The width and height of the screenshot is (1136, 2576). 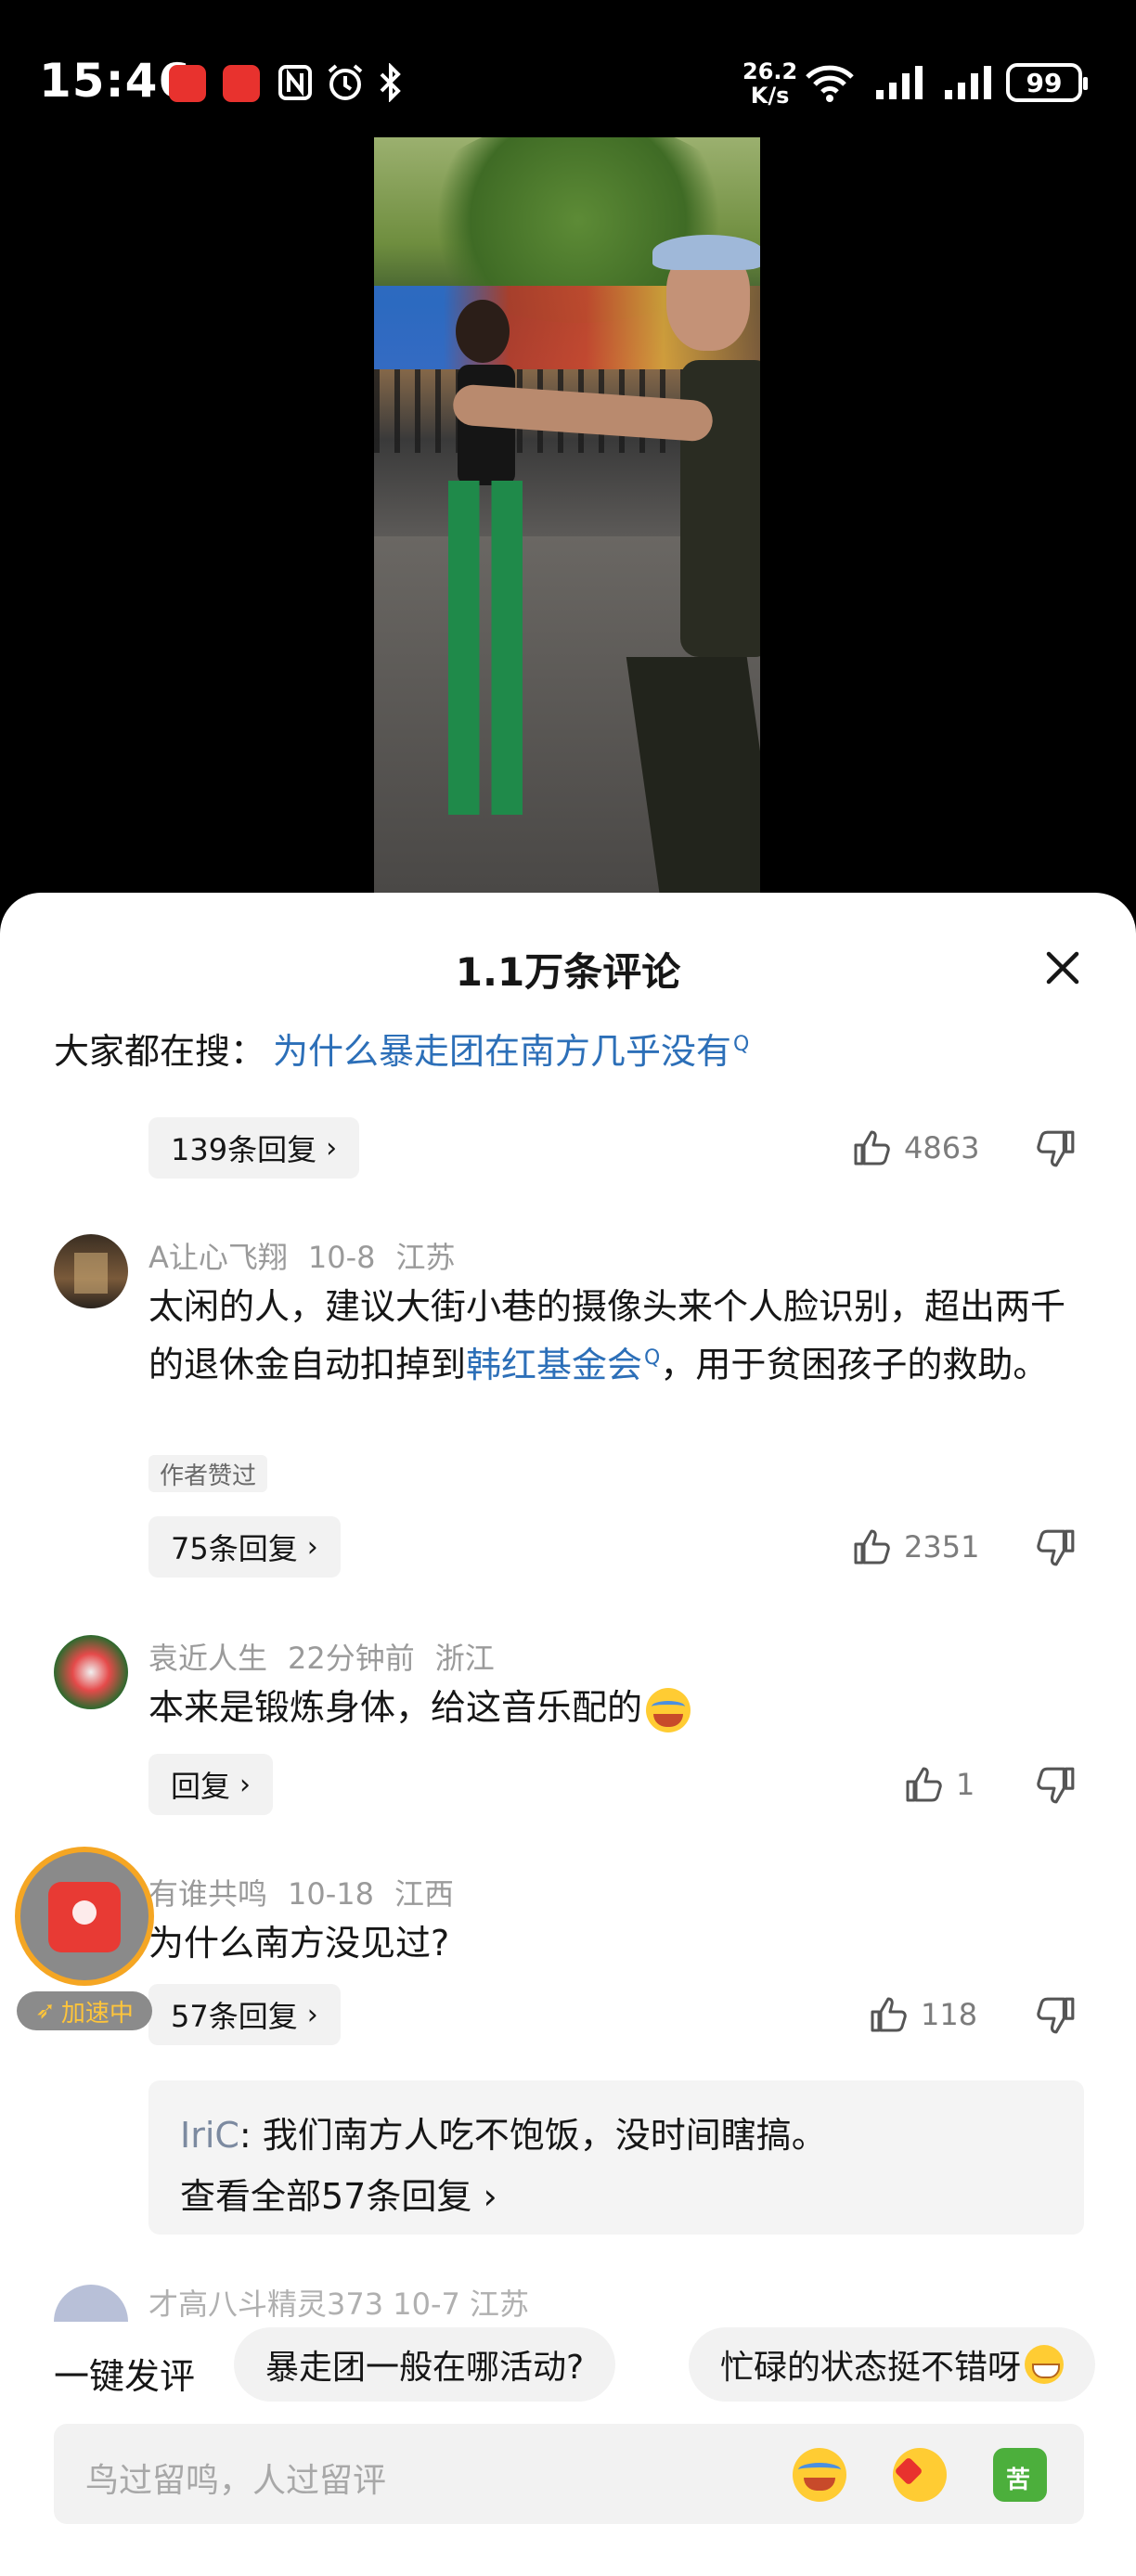 I want to click on replies-button: 139条回复 ›, so click(x=254, y=1148).